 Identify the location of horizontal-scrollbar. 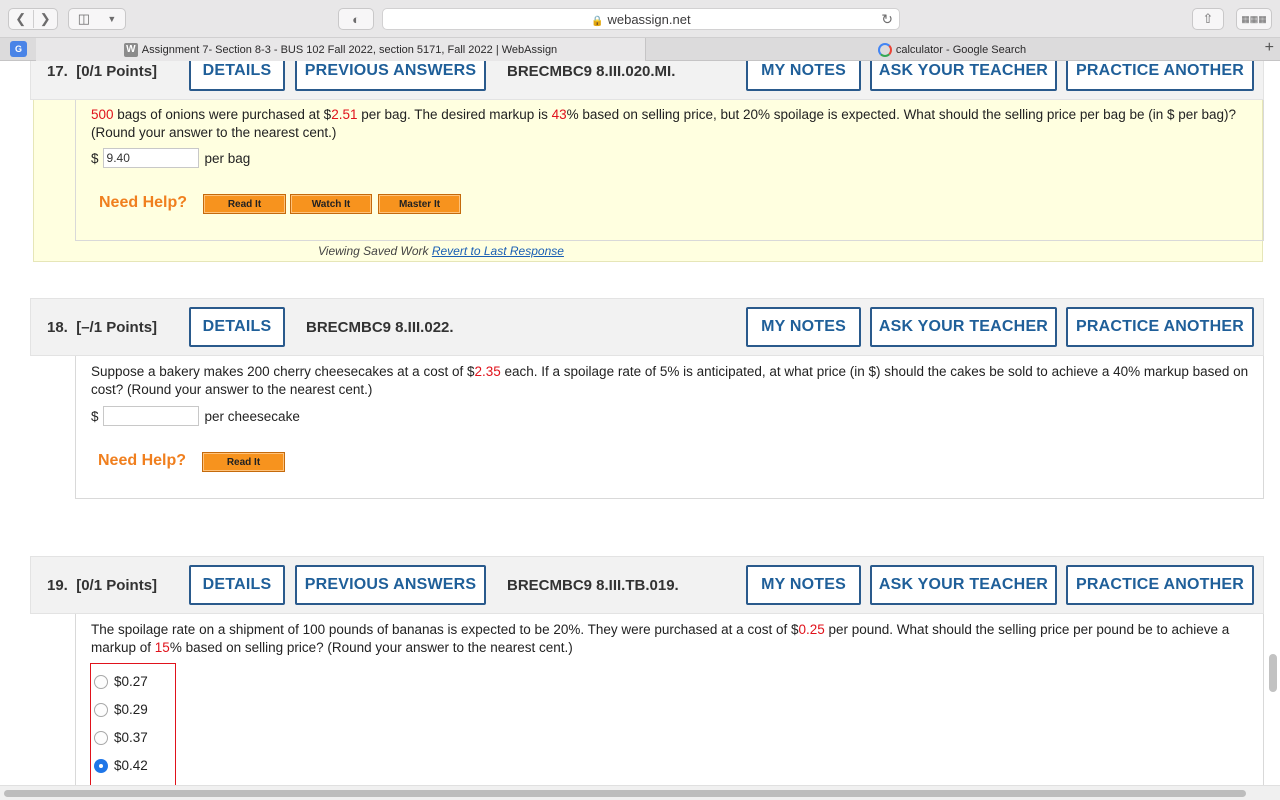
(640, 792).